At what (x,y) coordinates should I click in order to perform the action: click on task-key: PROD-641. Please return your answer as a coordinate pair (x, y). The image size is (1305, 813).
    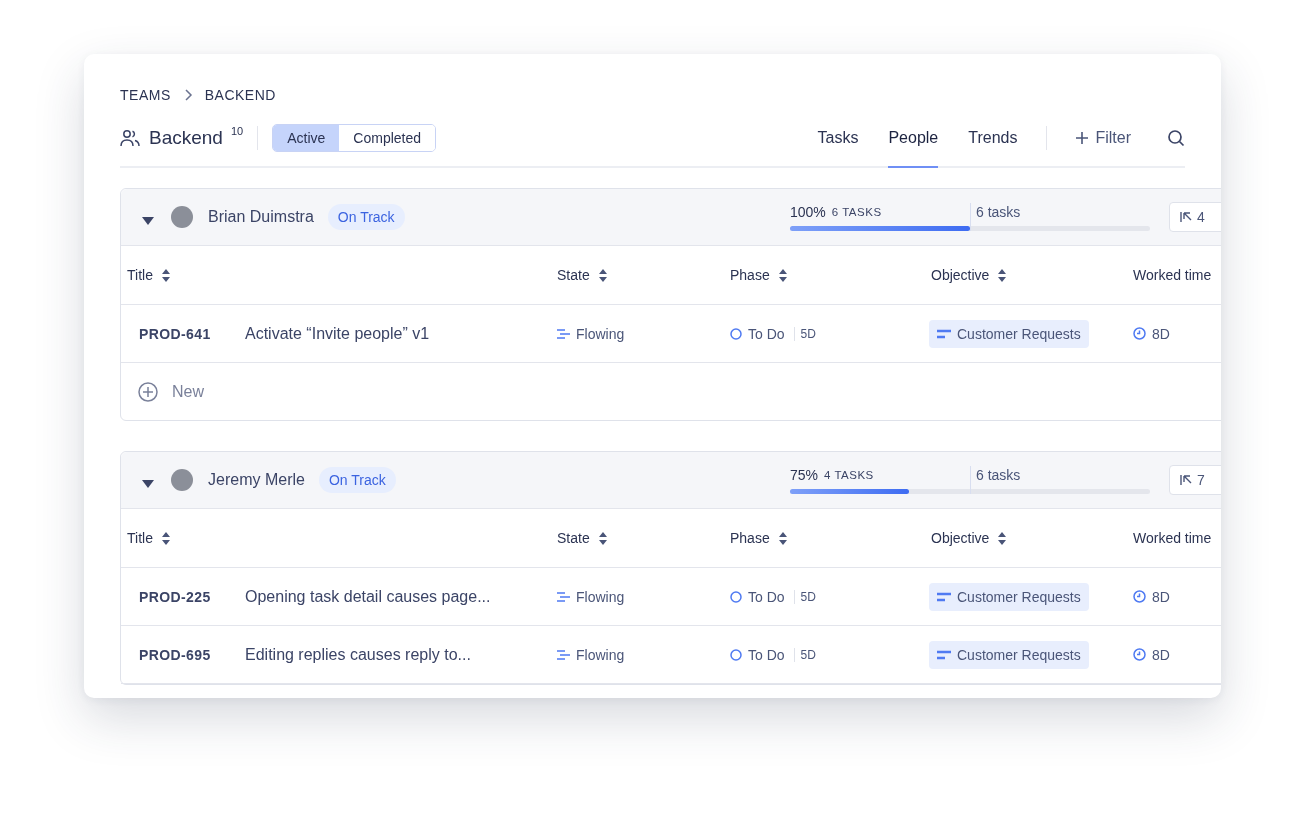
    Looking at the image, I should click on (192, 333).